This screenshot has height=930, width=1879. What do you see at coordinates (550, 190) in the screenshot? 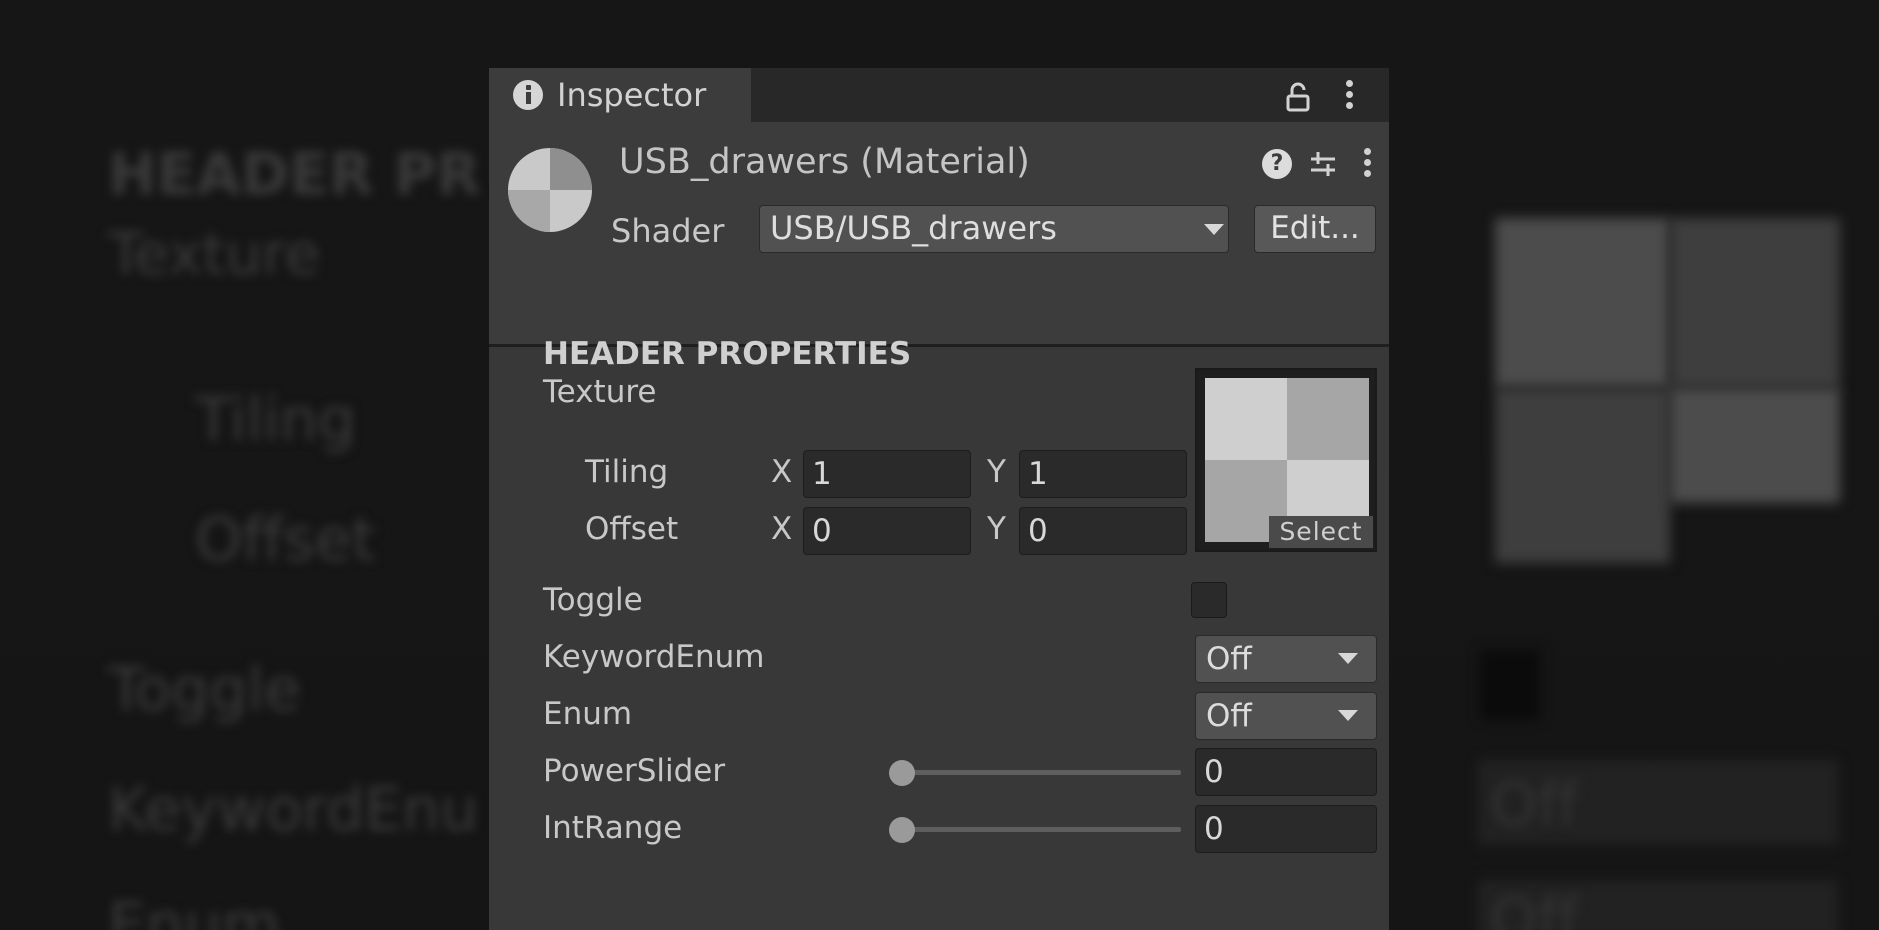
I see `material-sphere-icon` at bounding box center [550, 190].